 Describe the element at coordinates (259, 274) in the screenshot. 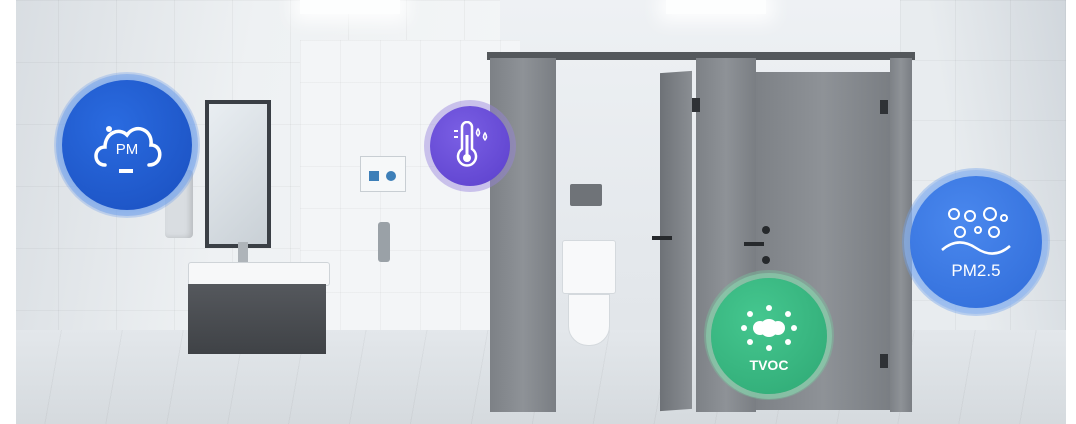

I see `sink-basin` at that location.